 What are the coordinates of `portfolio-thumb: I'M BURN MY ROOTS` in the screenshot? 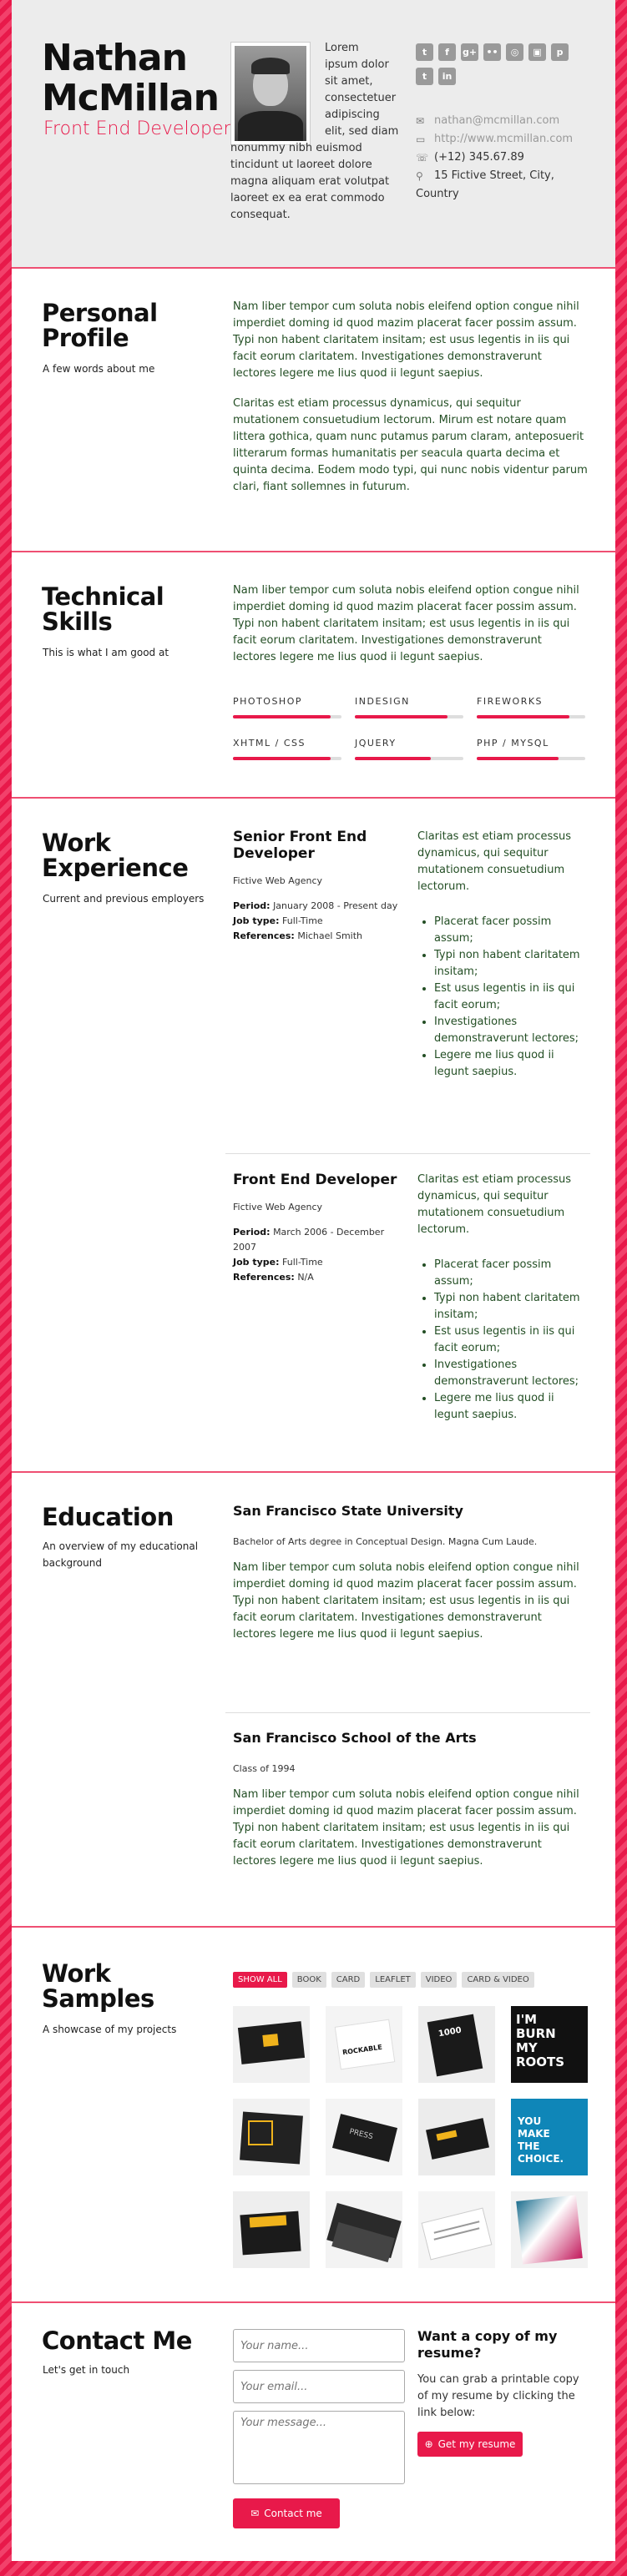 It's located at (550, 2044).